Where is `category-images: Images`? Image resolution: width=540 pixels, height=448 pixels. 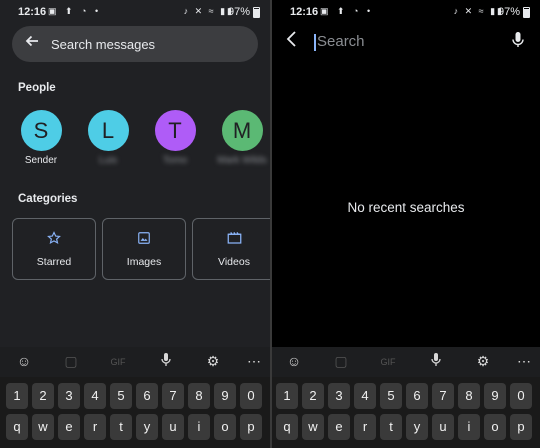
category-images: Images is located at coordinates (144, 249).